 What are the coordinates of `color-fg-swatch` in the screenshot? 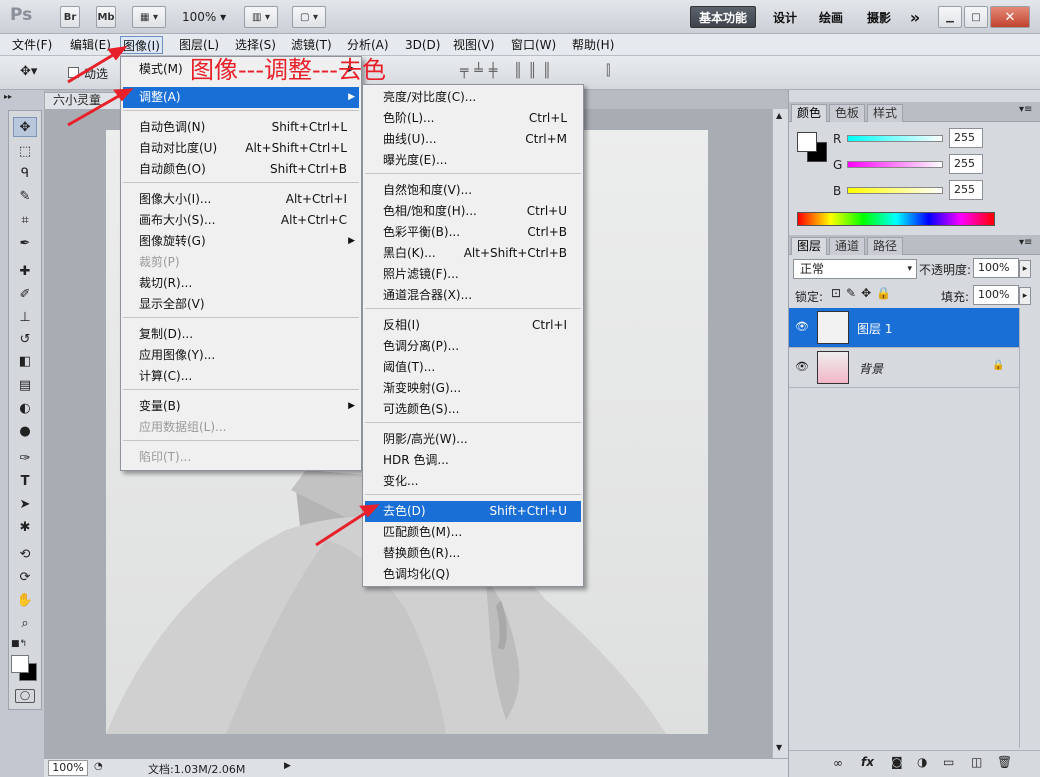 It's located at (807, 142).